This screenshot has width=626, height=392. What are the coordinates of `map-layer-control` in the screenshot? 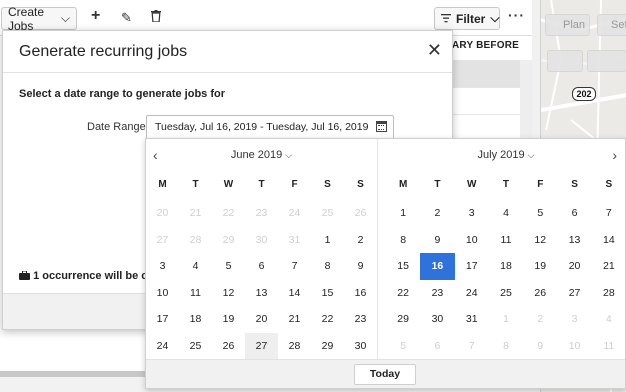 It's located at (565, 61).